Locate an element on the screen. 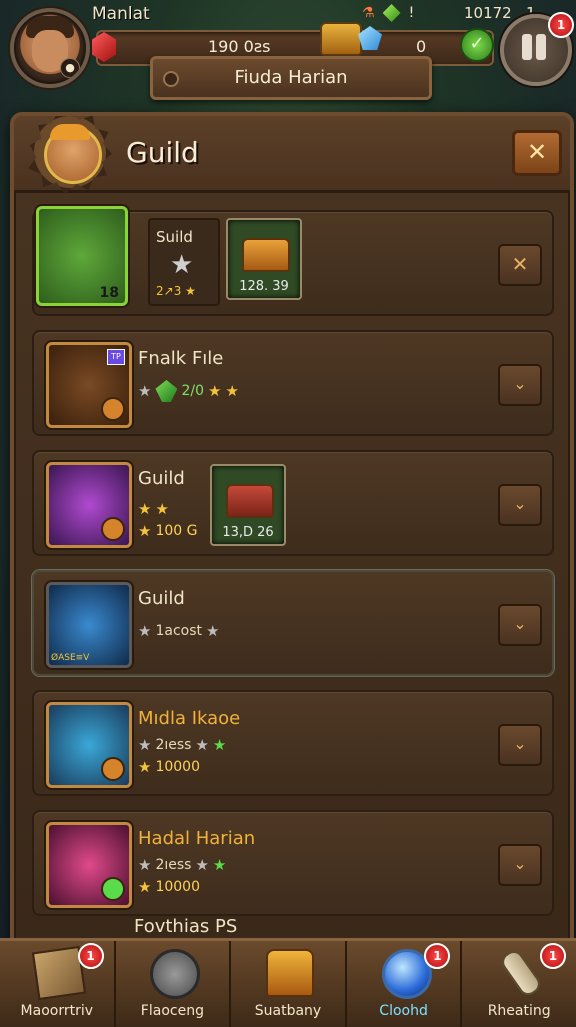 This screenshot has height=1027, width=576. icon-count: 18 is located at coordinates (109, 293).